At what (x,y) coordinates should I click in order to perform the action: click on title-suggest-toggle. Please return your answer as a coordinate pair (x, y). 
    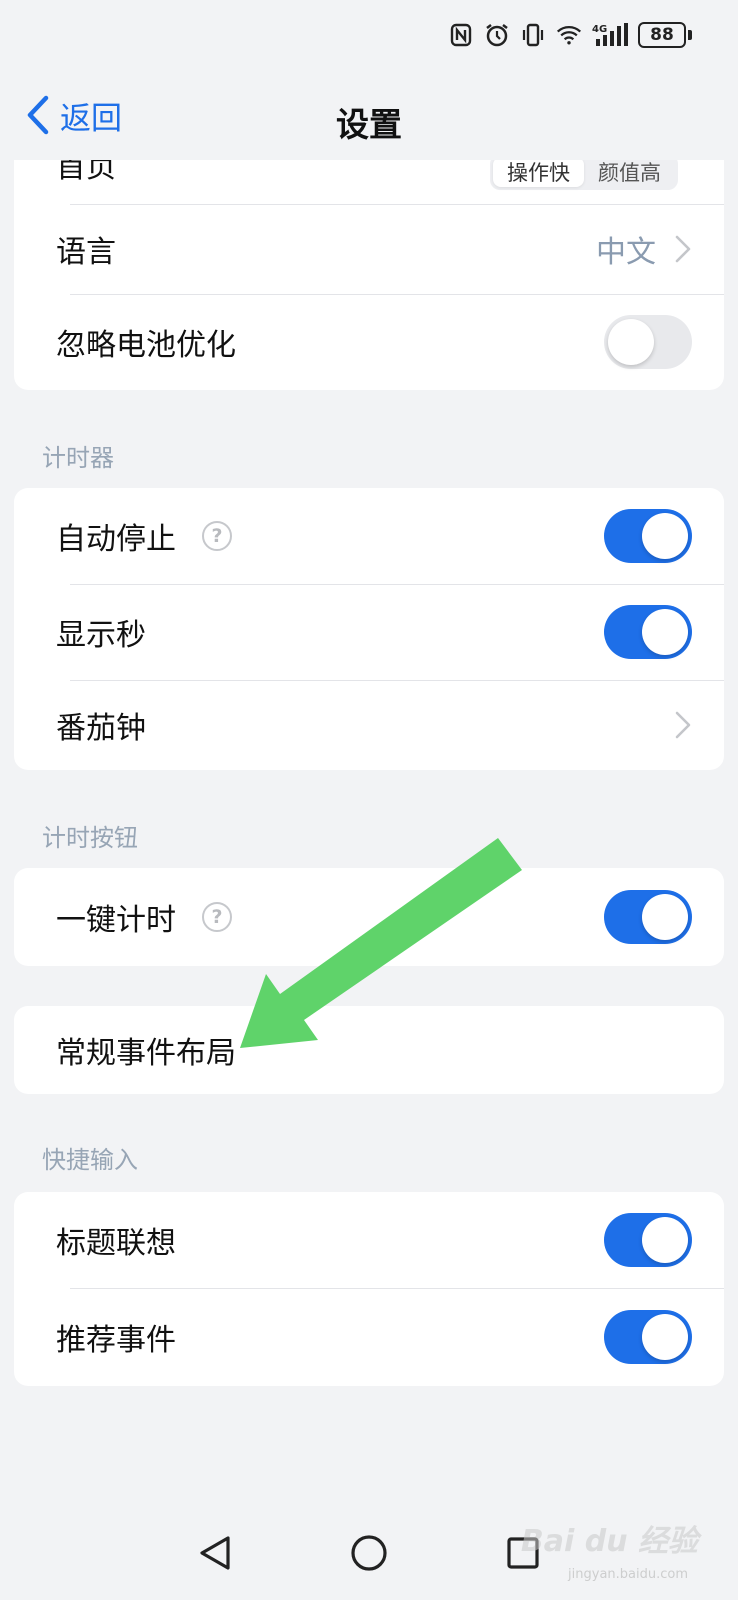
    Looking at the image, I should click on (648, 1240).